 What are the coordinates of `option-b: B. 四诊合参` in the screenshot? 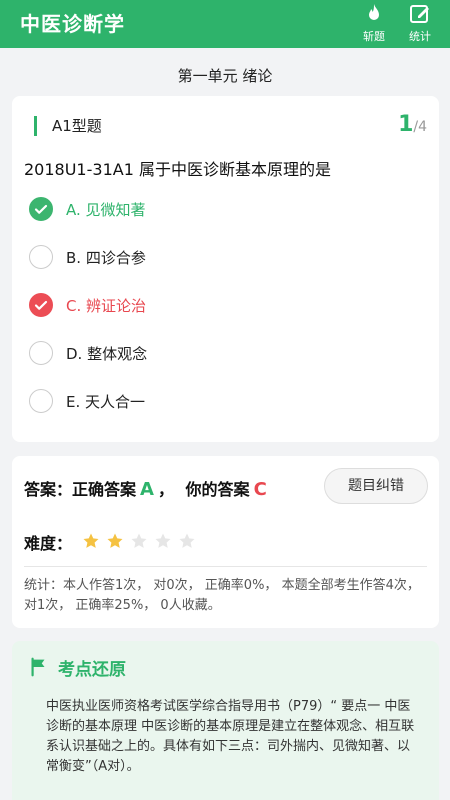 It's located at (229, 257).